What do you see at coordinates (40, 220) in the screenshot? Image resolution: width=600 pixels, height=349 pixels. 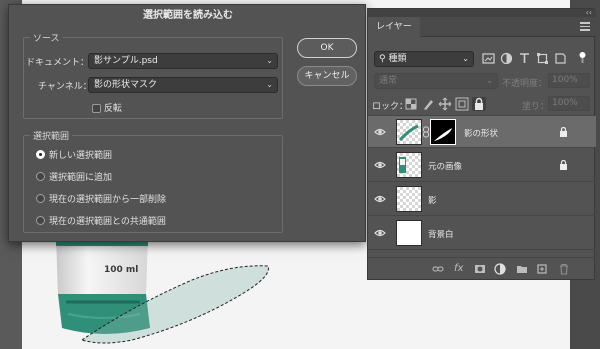 I see `radio-intersect-button` at bounding box center [40, 220].